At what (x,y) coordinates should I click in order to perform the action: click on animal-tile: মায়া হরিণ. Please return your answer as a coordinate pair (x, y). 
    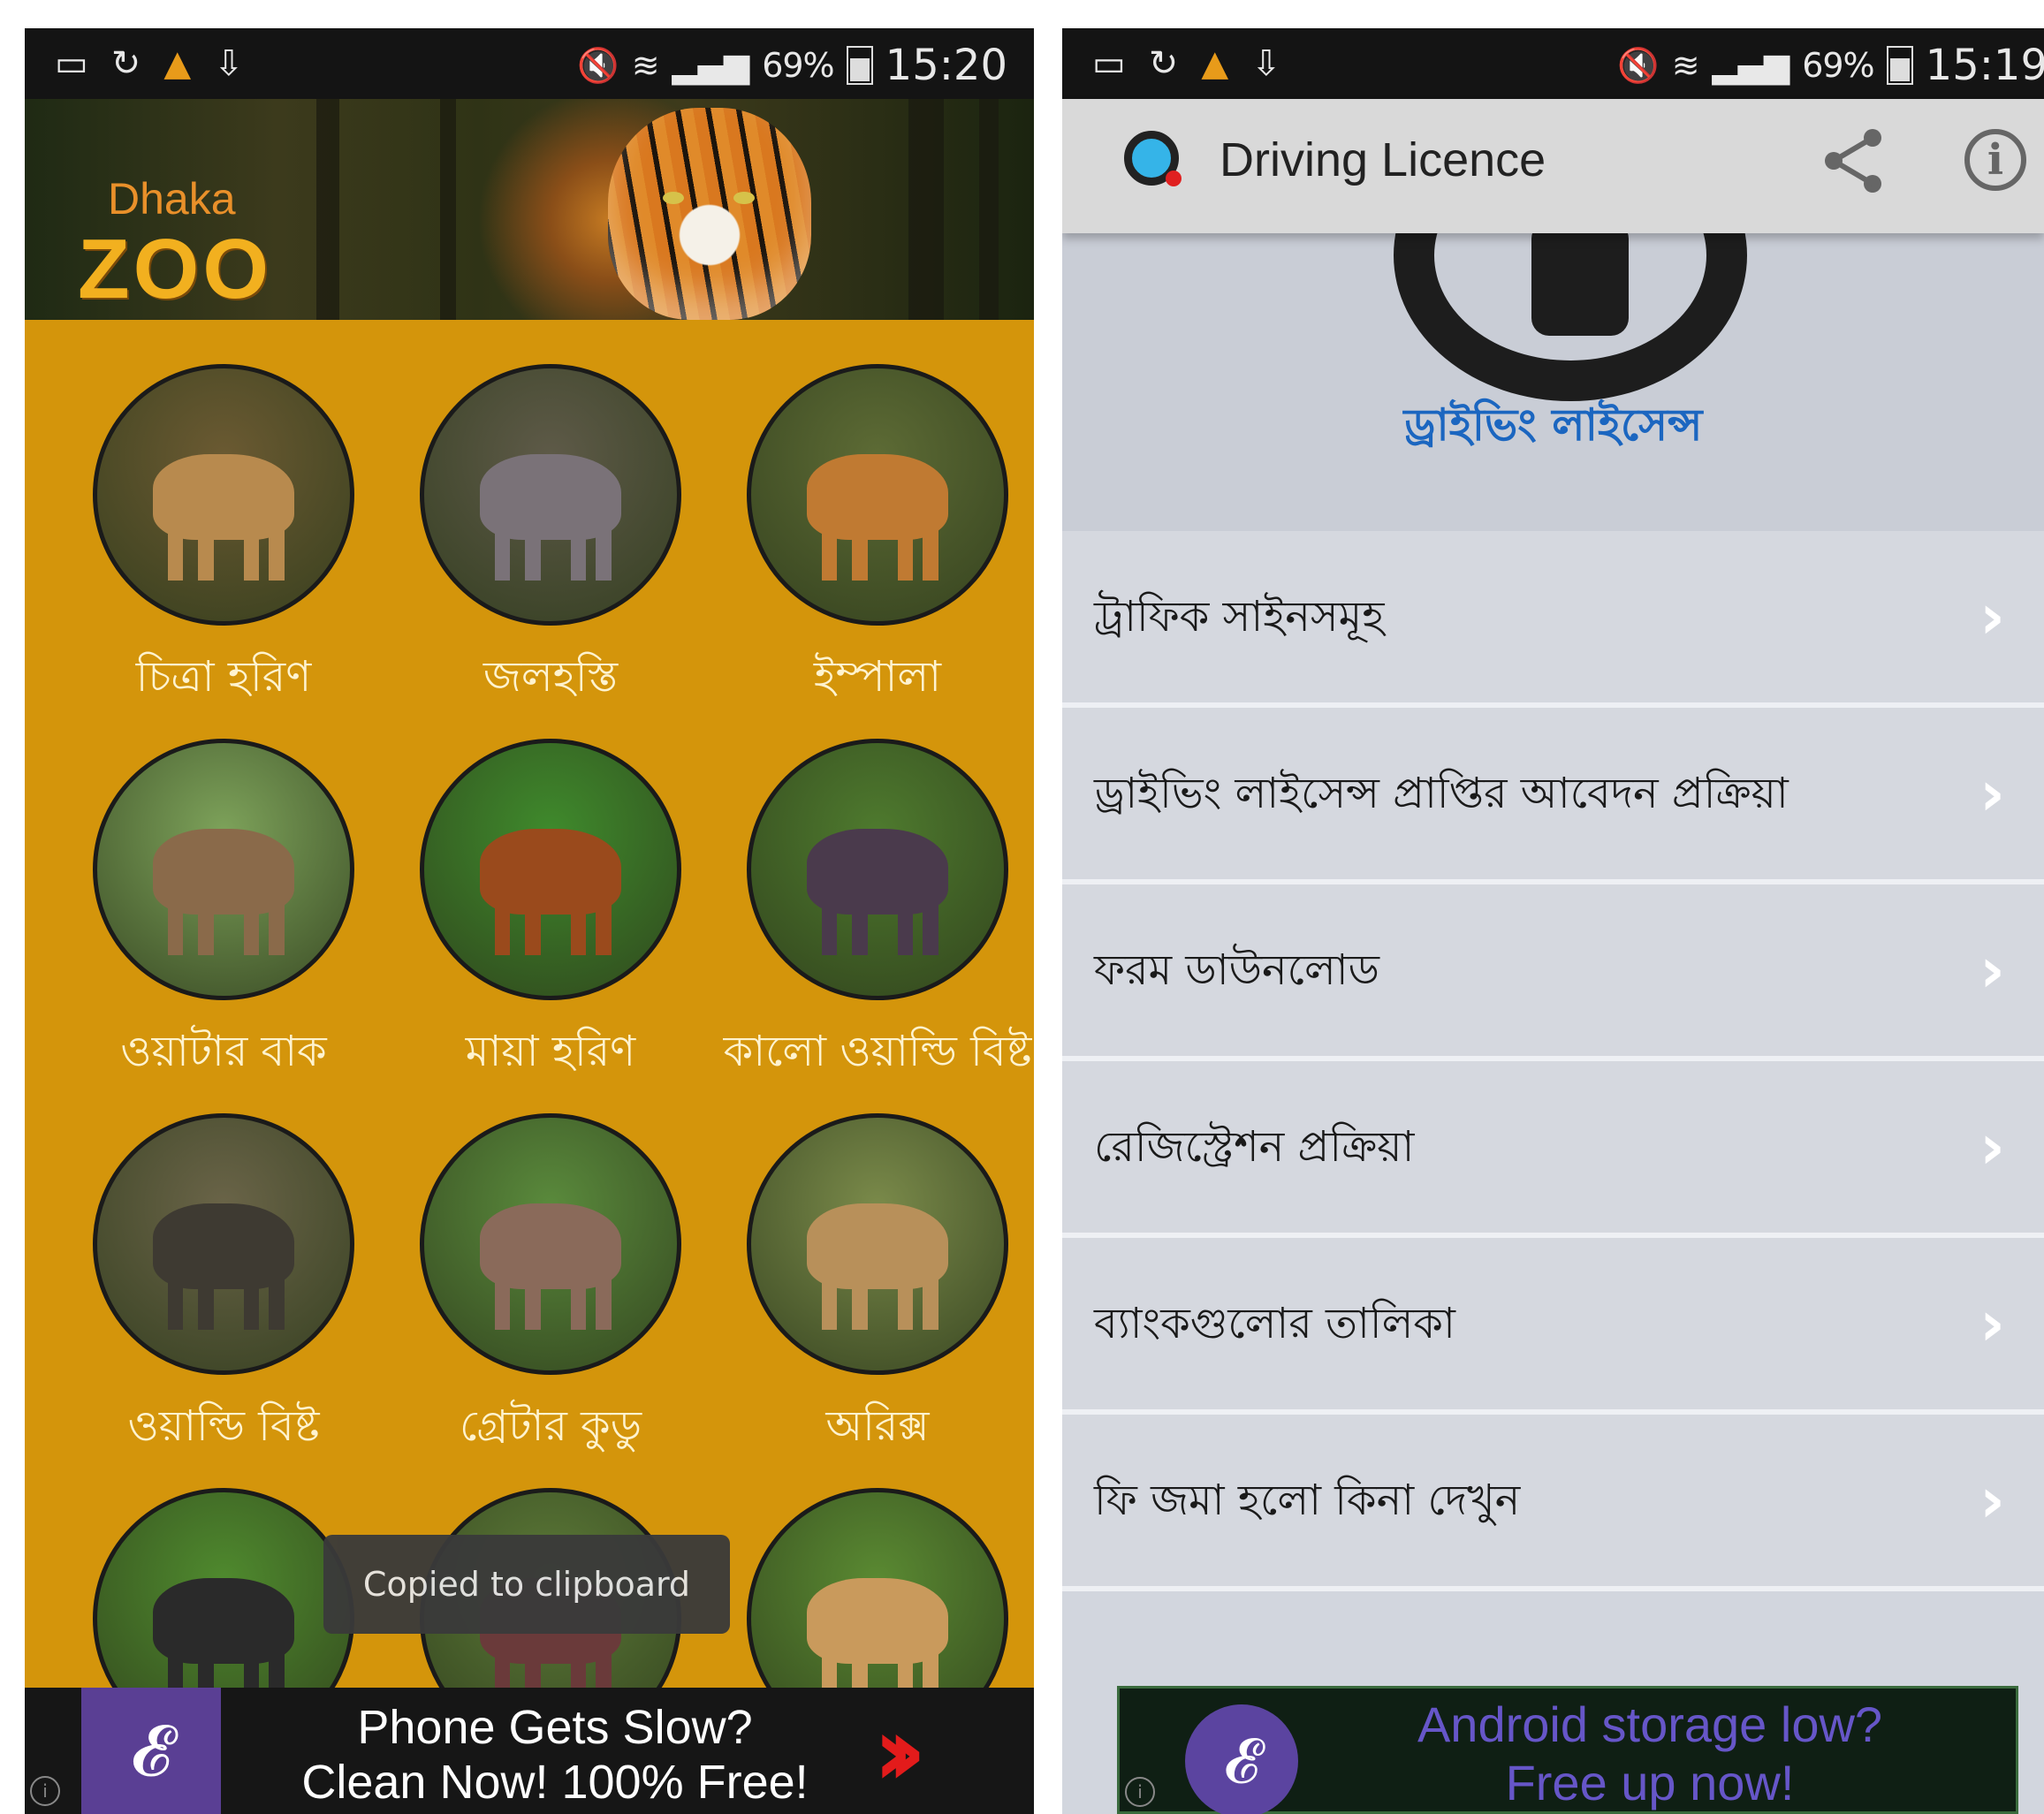
    Looking at the image, I should click on (550, 914).